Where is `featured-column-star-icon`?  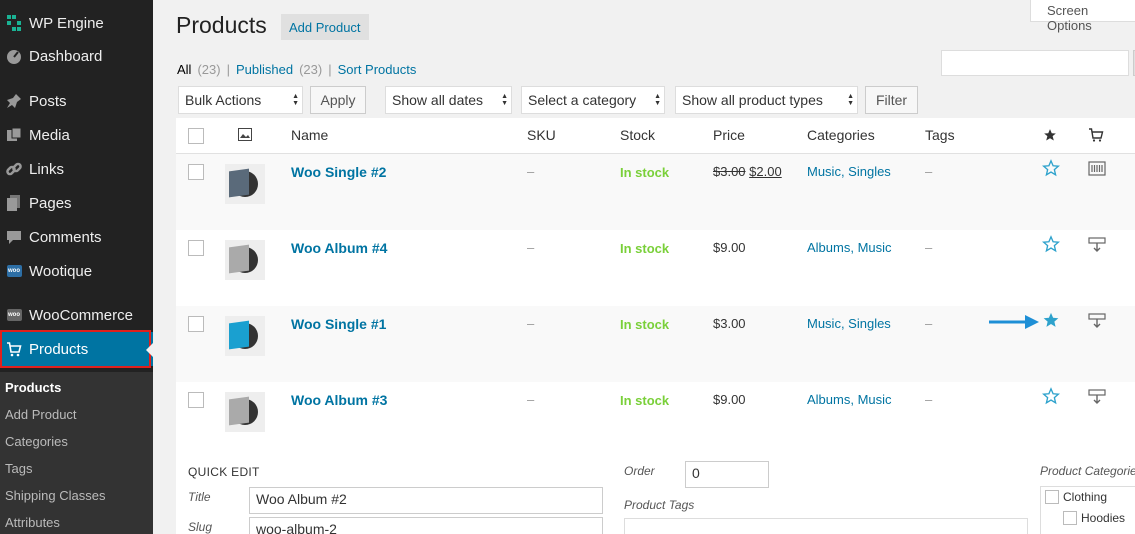
featured-column-star-icon is located at coordinates (1050, 137).